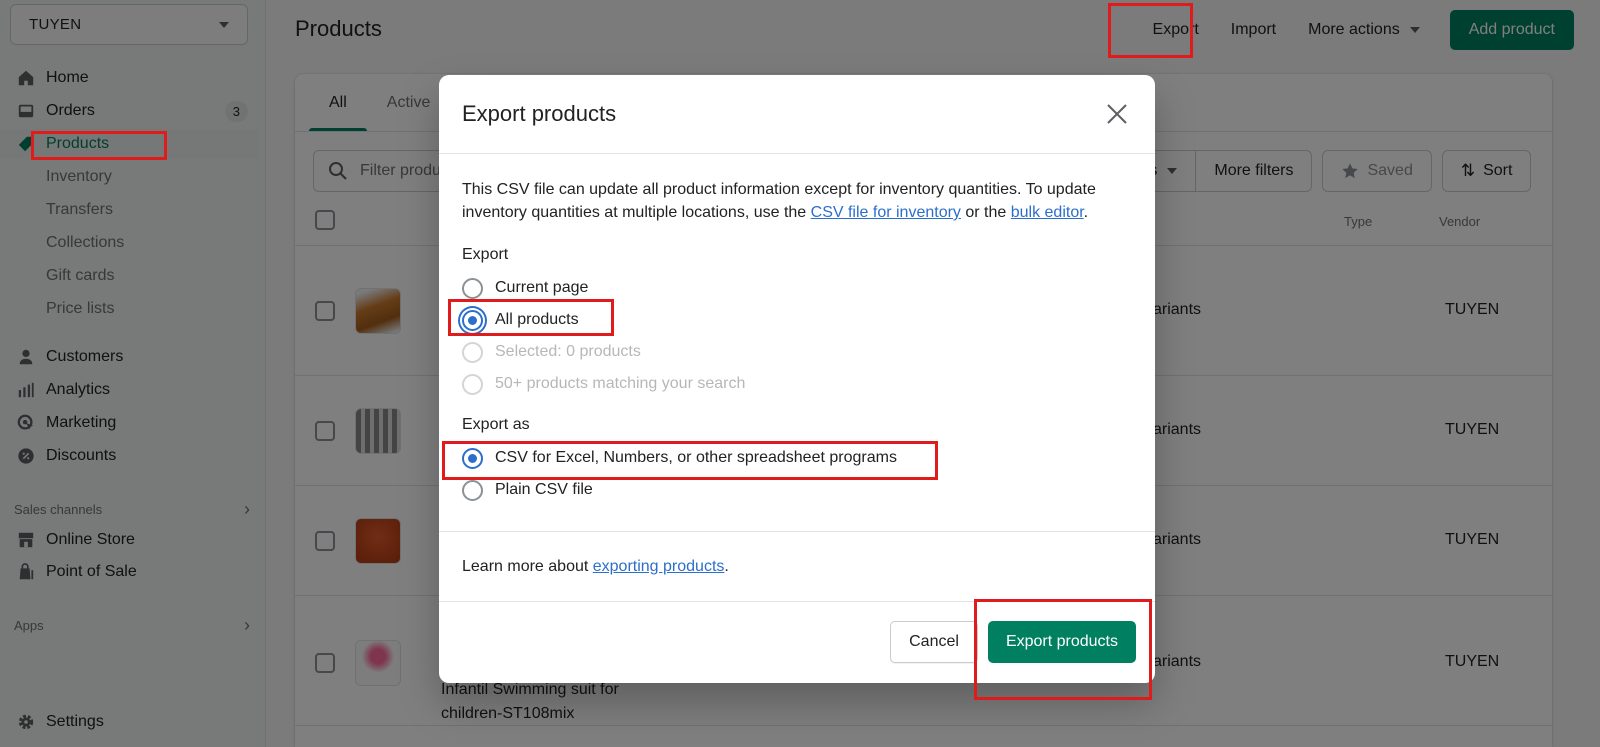 The width and height of the screenshot is (1600, 747). I want to click on cancel-button: Cancel, so click(934, 642).